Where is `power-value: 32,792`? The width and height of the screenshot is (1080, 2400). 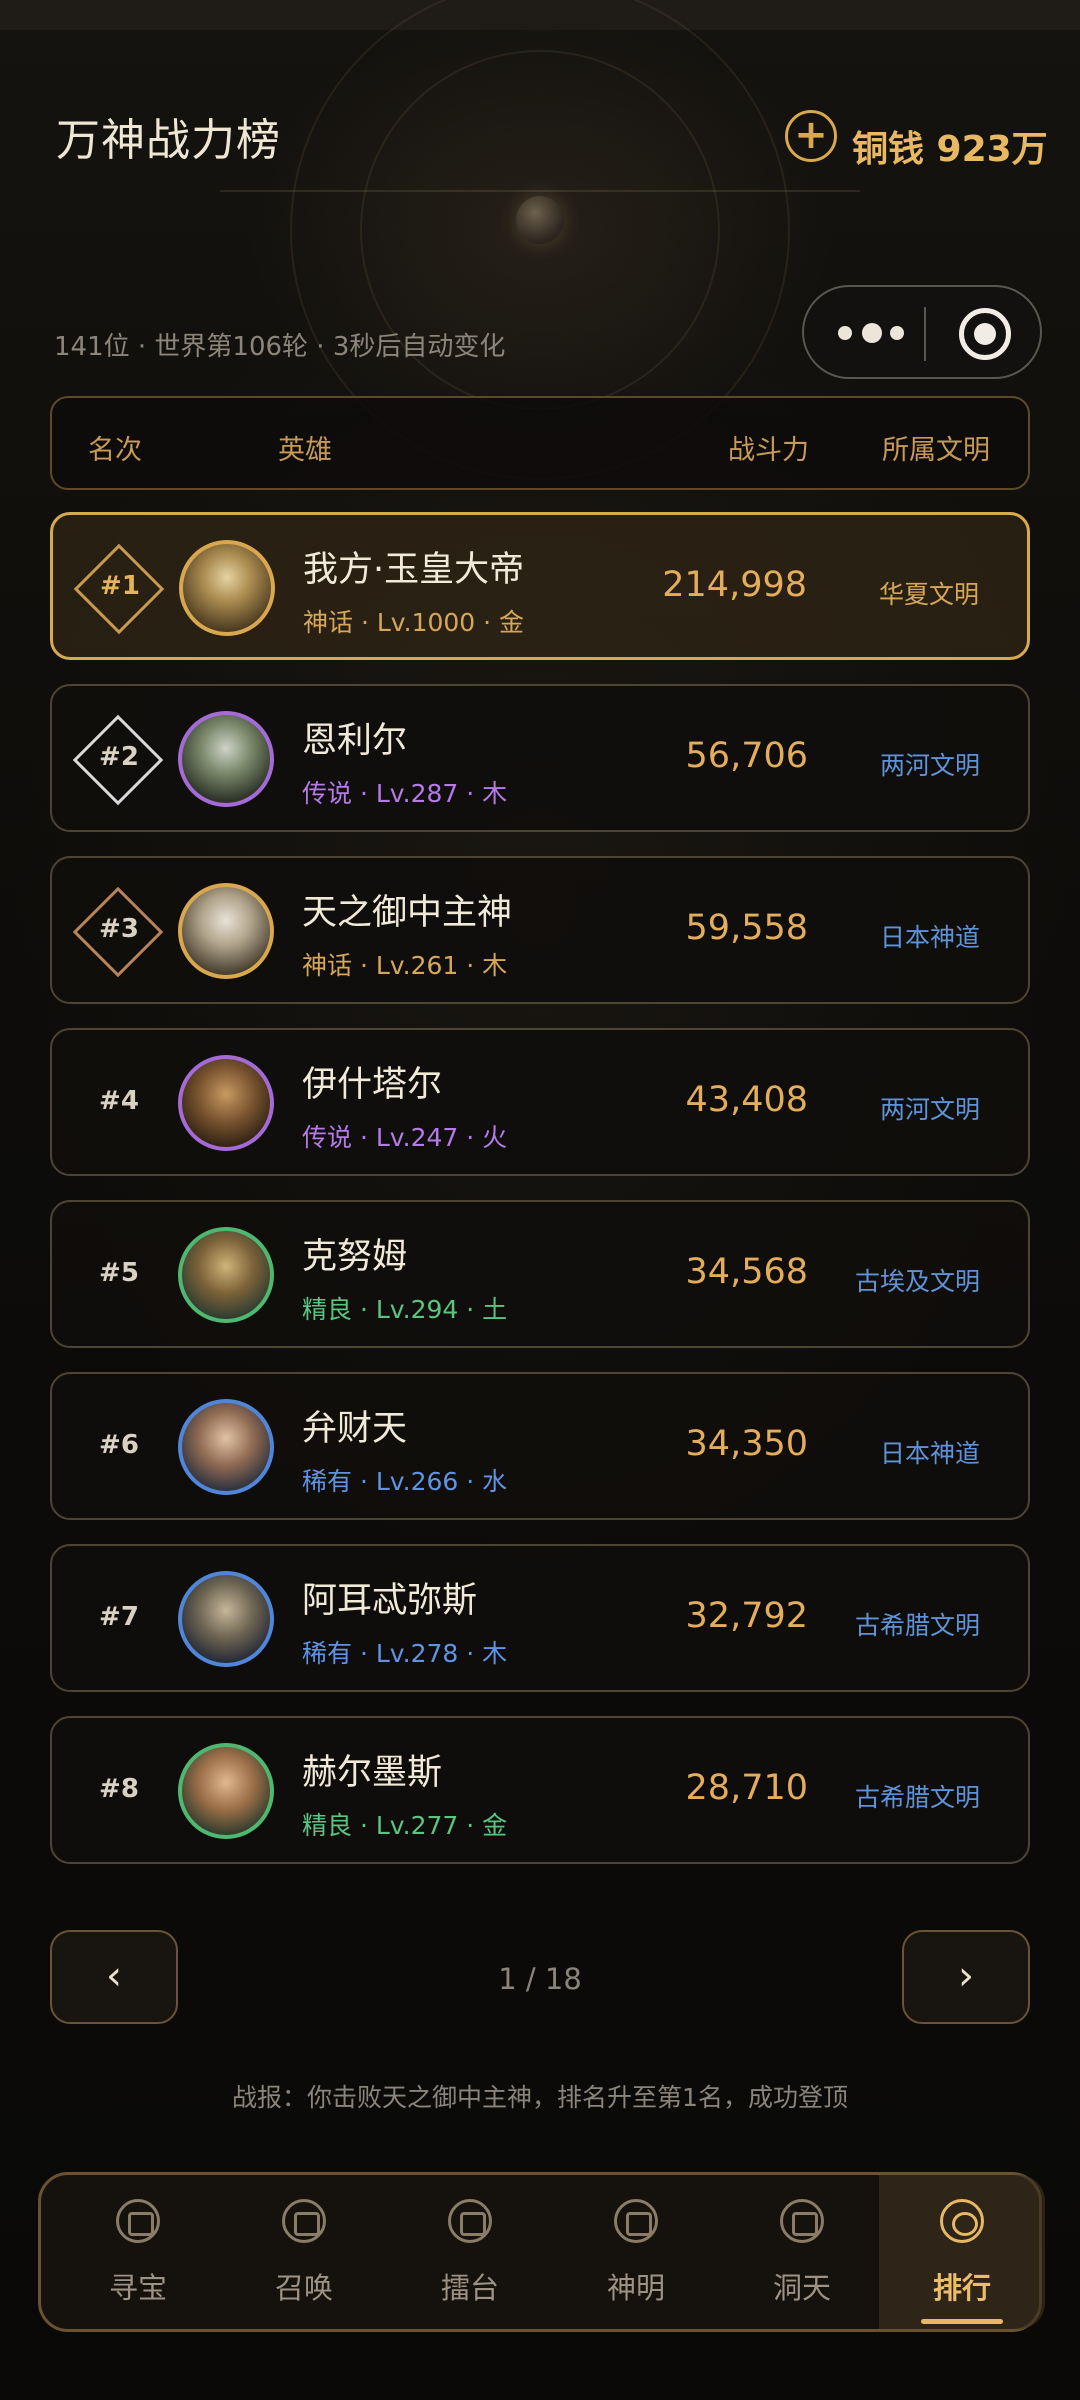 power-value: 32,792 is located at coordinates (746, 1616).